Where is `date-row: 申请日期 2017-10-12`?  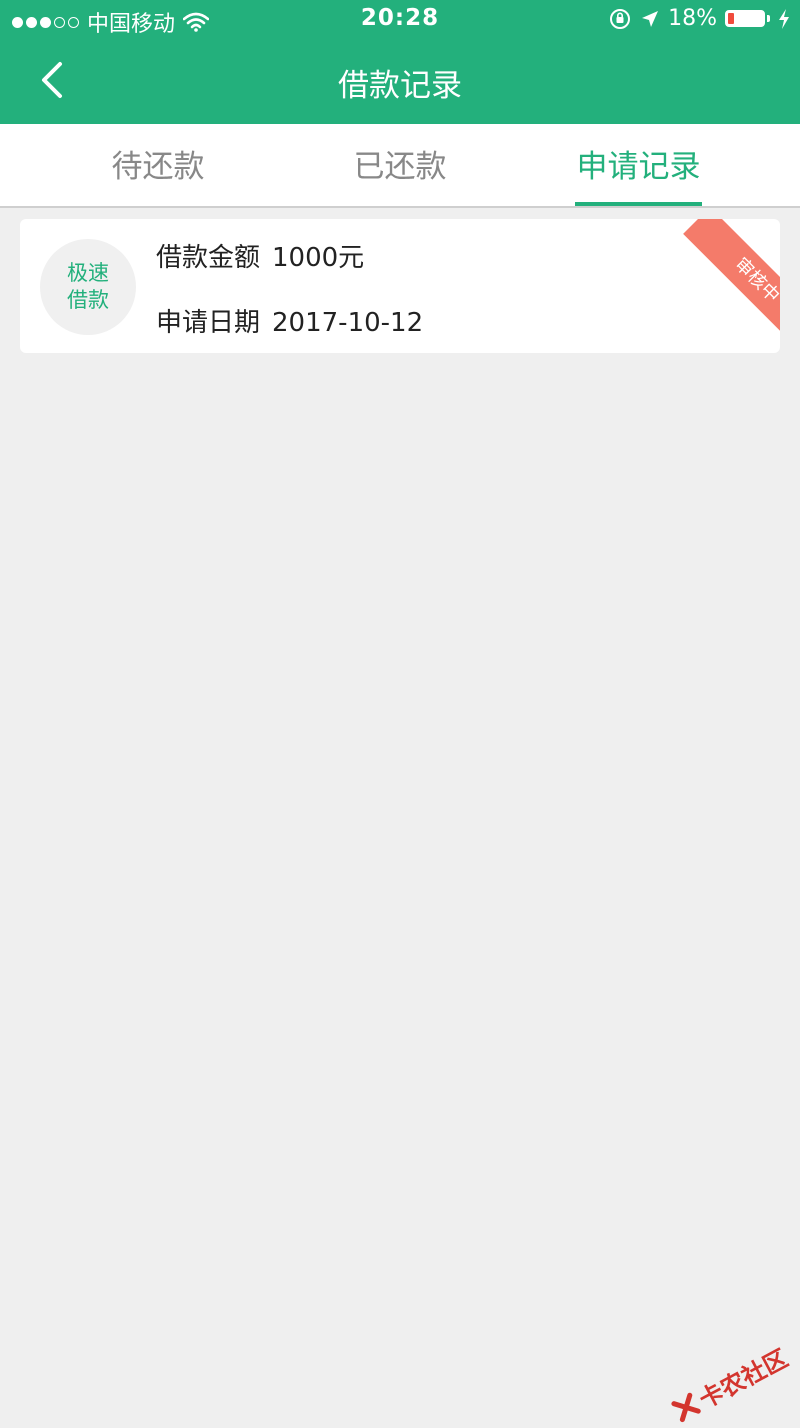
date-row: 申请日期 2017-10-12 is located at coordinates (289, 320).